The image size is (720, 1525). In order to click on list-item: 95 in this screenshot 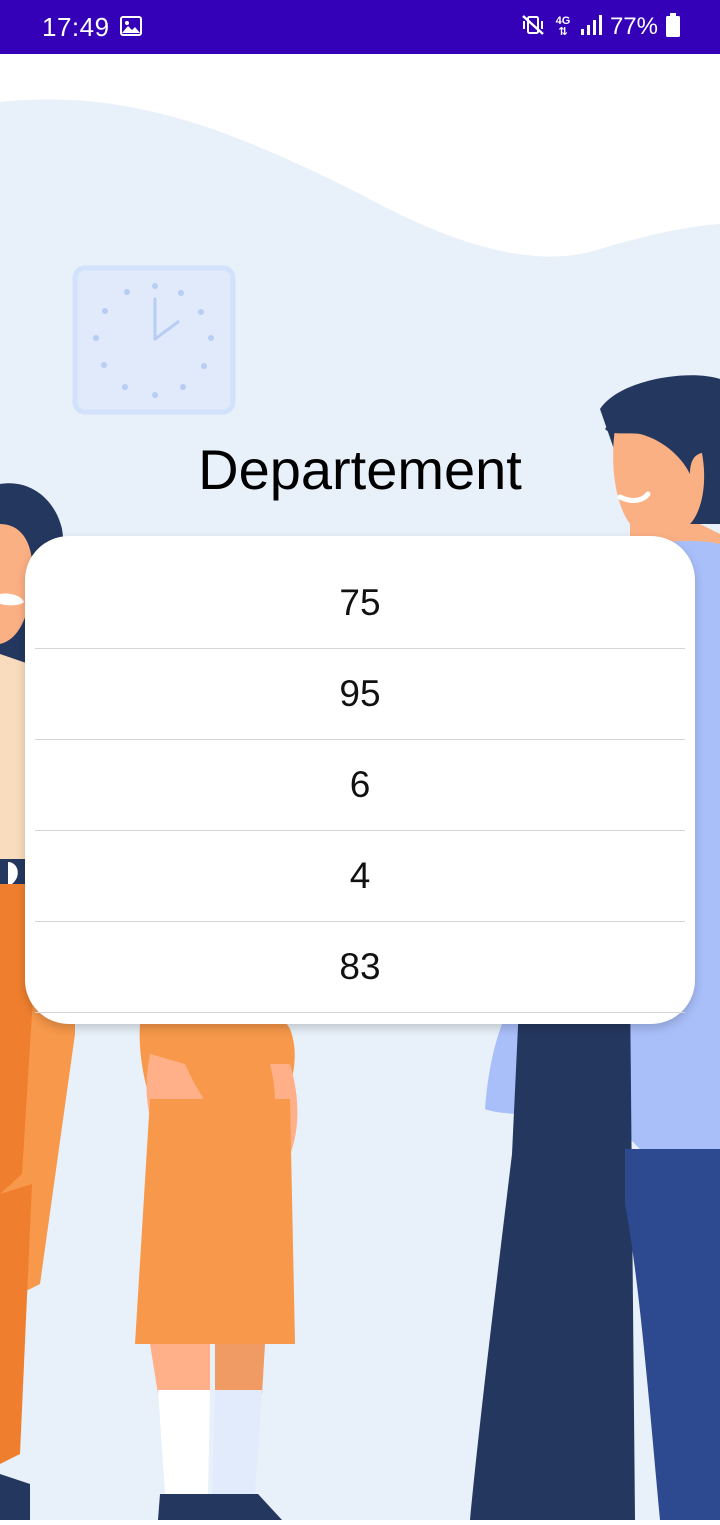, I will do `click(360, 694)`.